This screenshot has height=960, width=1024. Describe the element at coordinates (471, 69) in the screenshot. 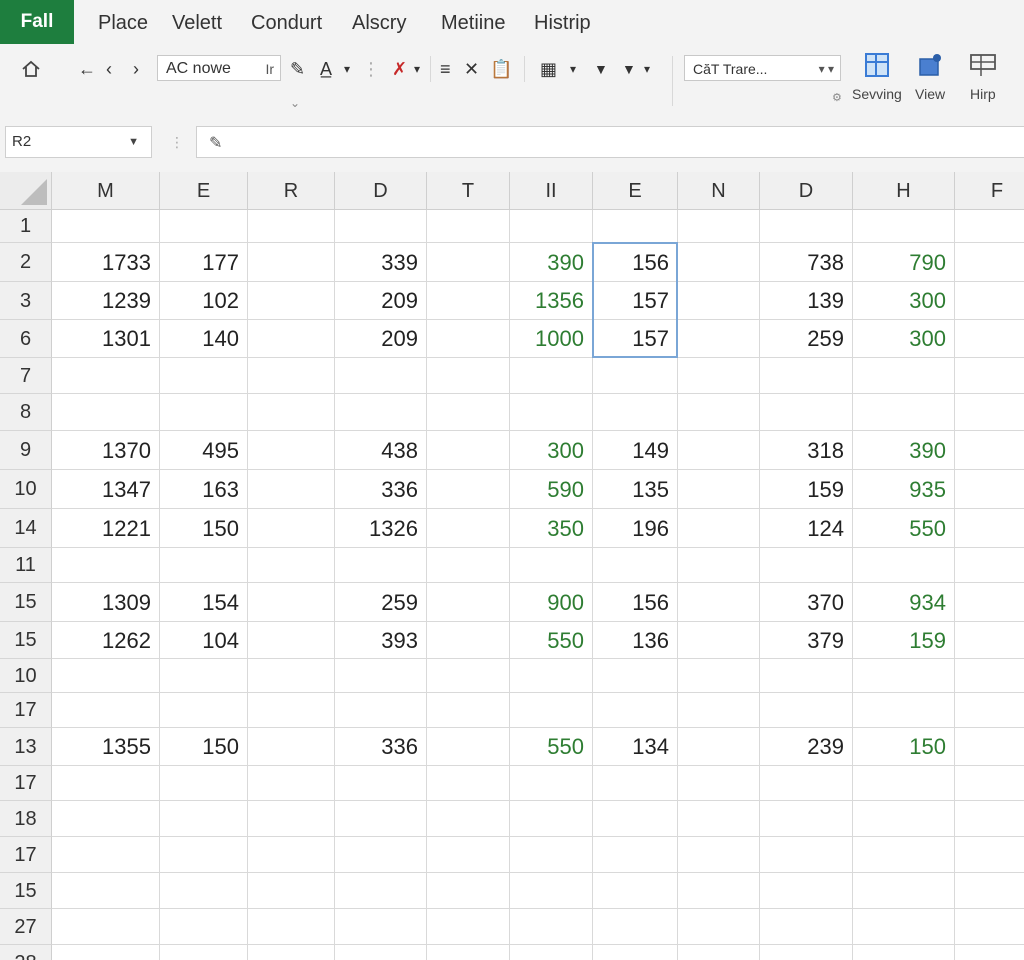

I see `delete-icon: ✕` at that location.